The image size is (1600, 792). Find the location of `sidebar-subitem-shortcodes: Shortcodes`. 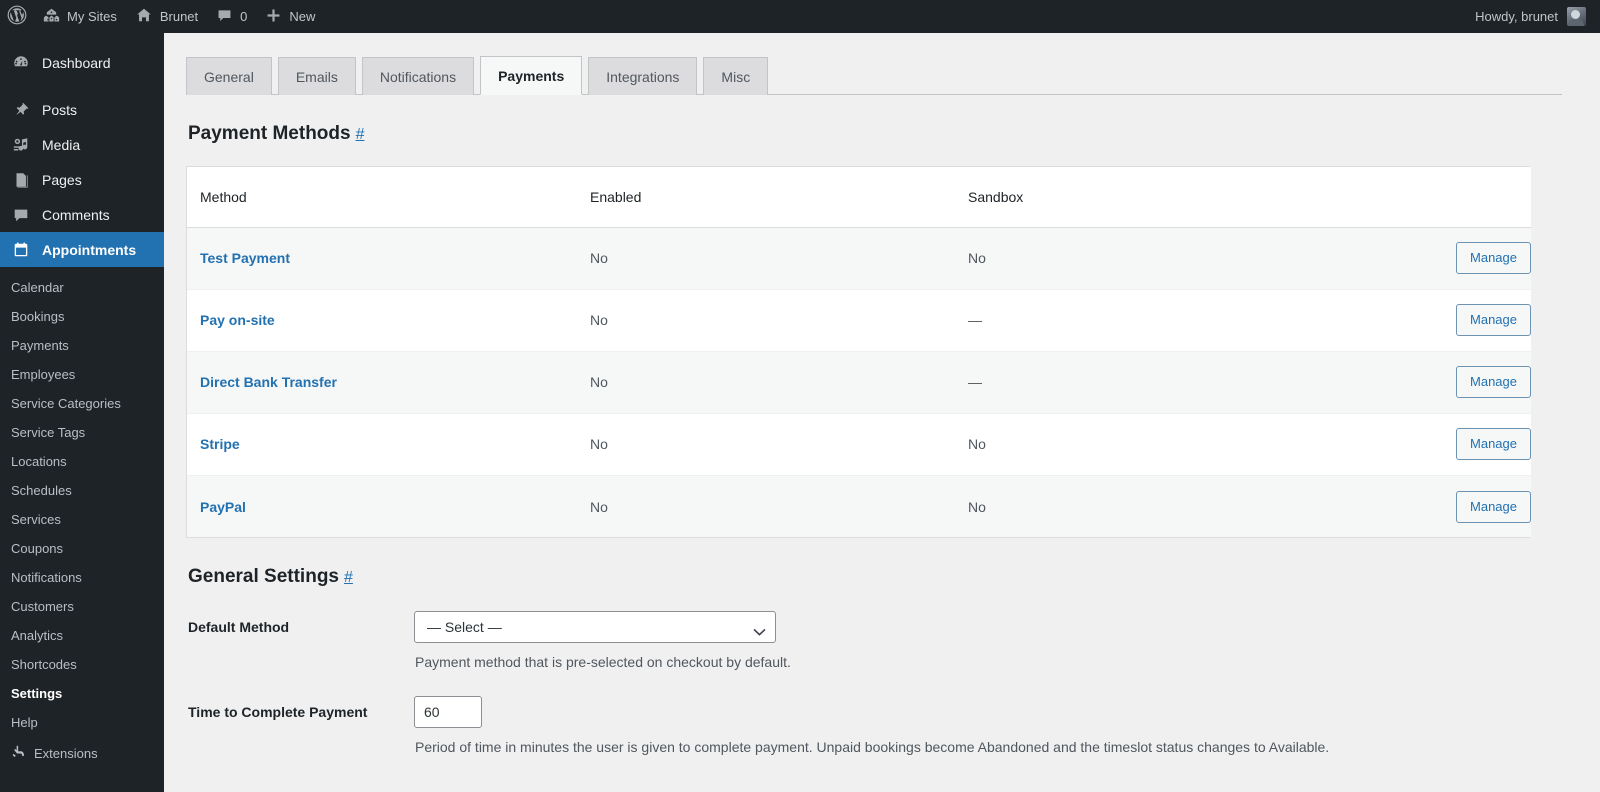

sidebar-subitem-shortcodes: Shortcodes is located at coordinates (82, 664).